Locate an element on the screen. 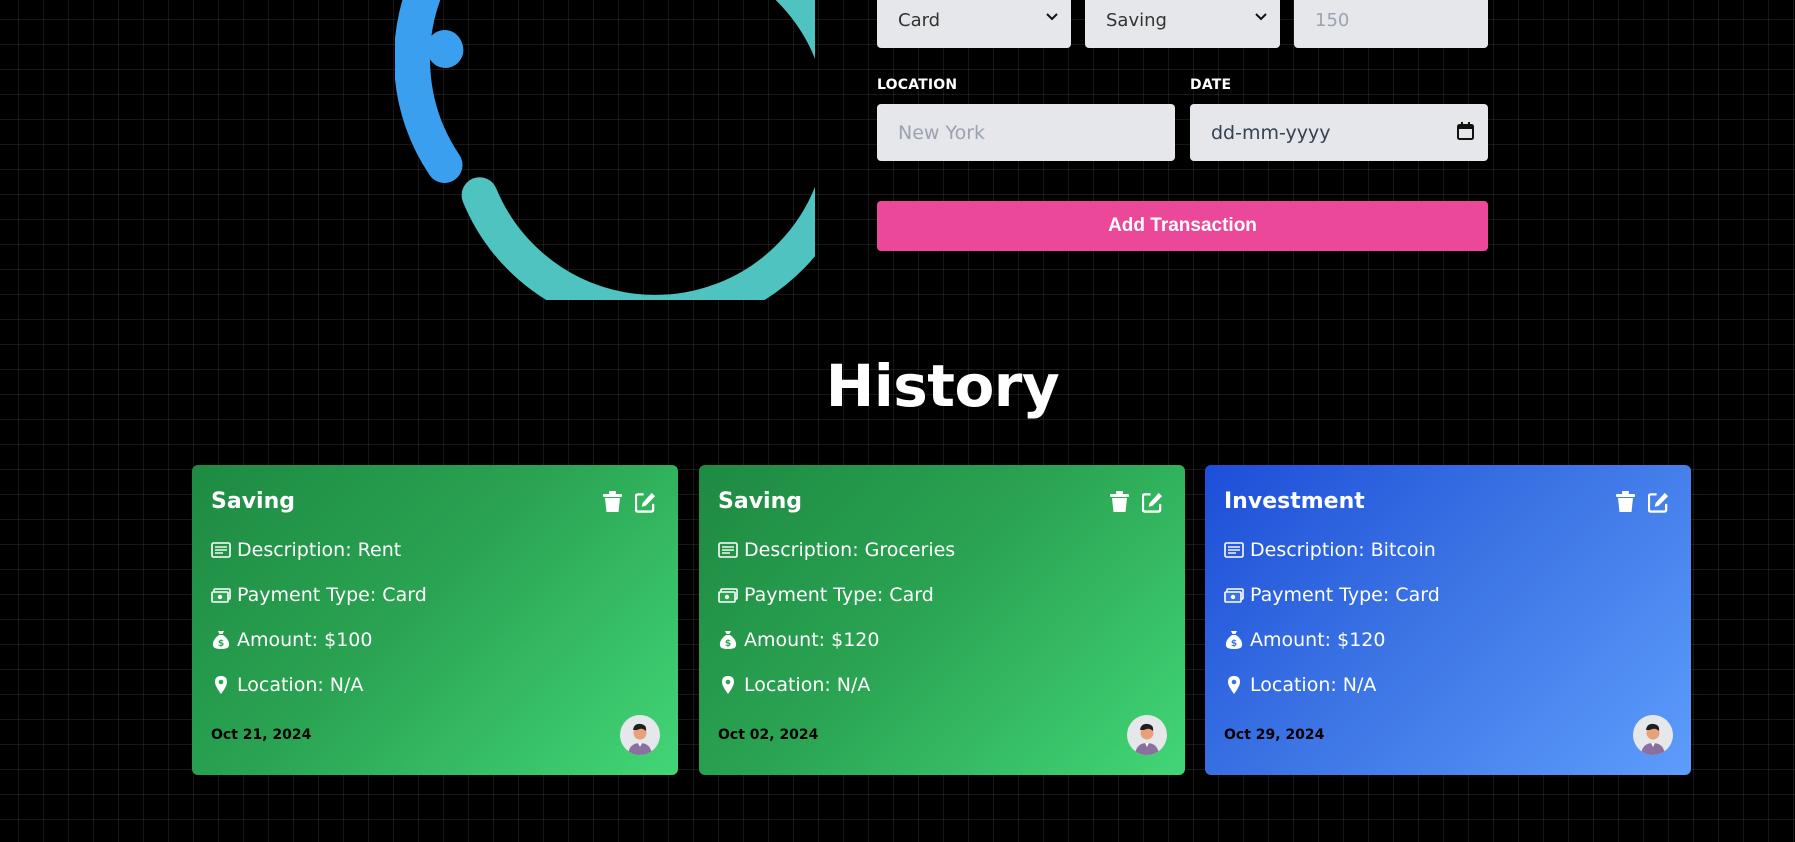  amount-placeholder: 150 is located at coordinates (1332, 20).